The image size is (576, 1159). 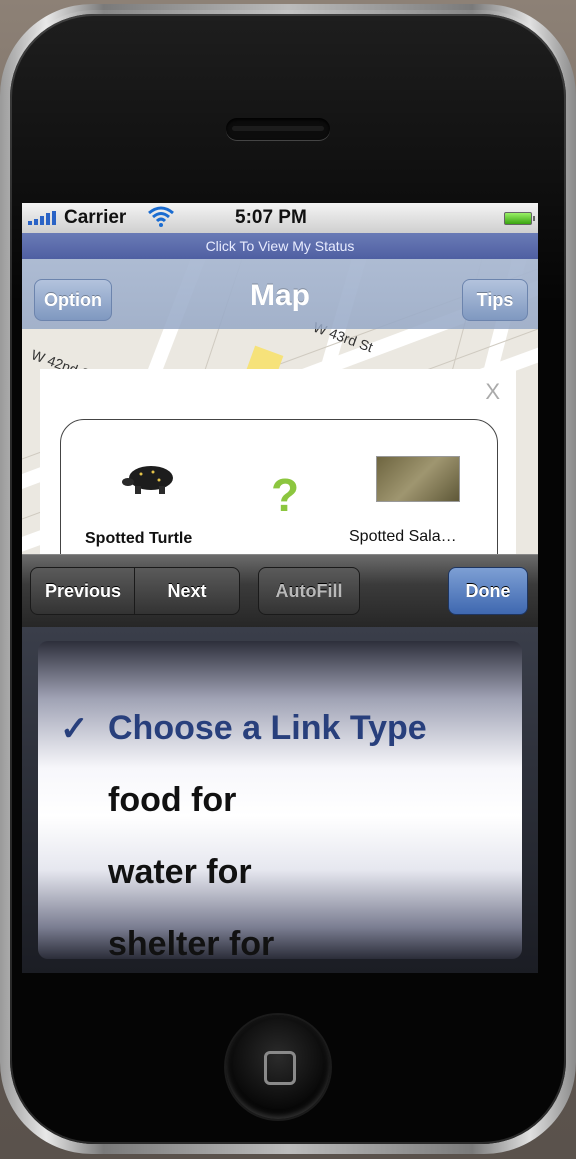 I want to click on previous-button: Previous, so click(x=83, y=591).